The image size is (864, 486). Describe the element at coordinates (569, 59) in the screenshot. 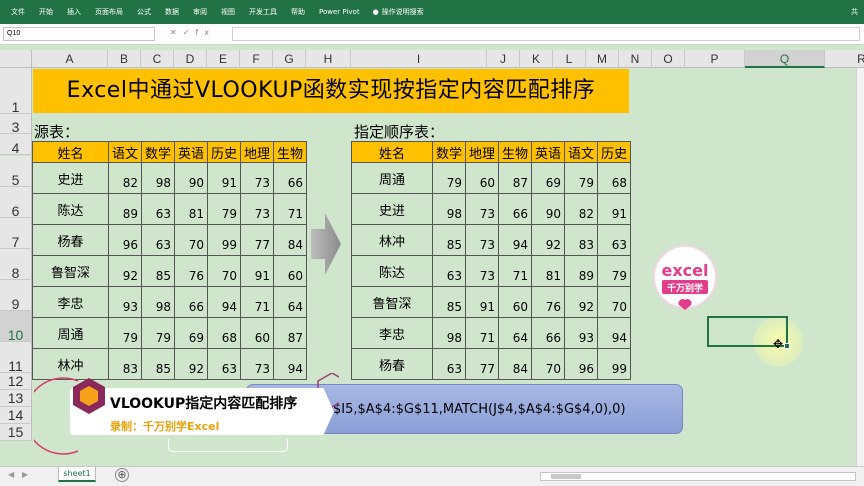

I see `column-header-l: L` at that location.